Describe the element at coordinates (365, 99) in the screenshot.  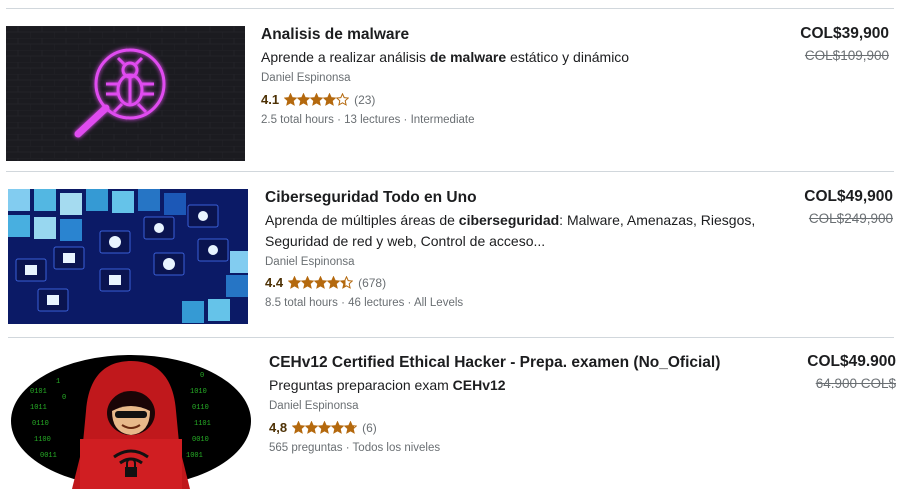
I see `review-count: (23)` at that location.